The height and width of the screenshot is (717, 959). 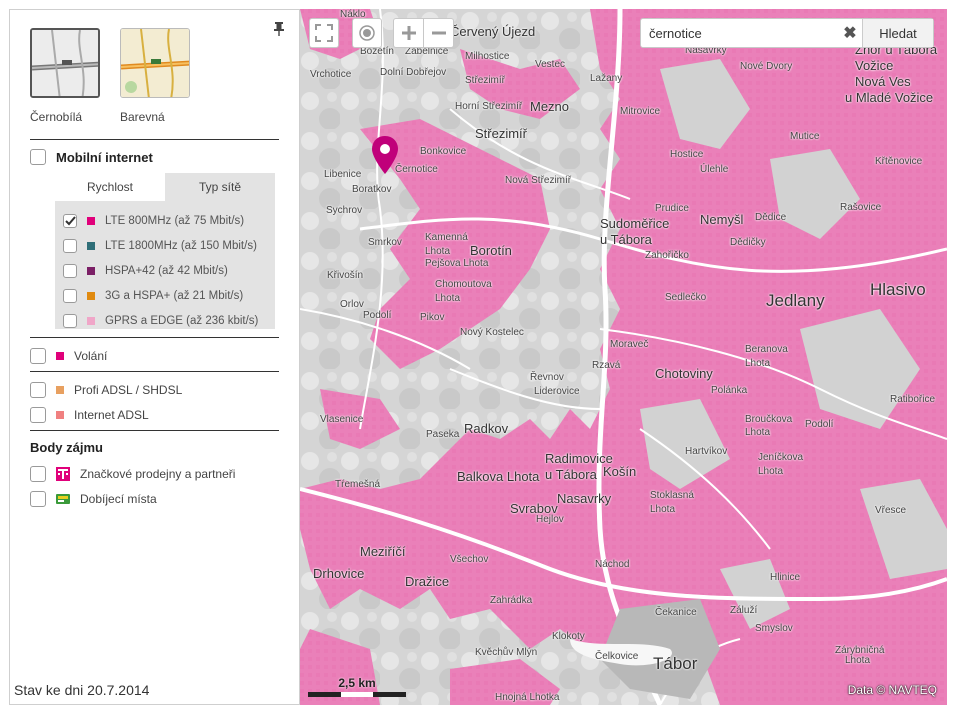 I want to click on mobile-internet-tabs: Rychlost Typ sítě, so click(x=165, y=187).